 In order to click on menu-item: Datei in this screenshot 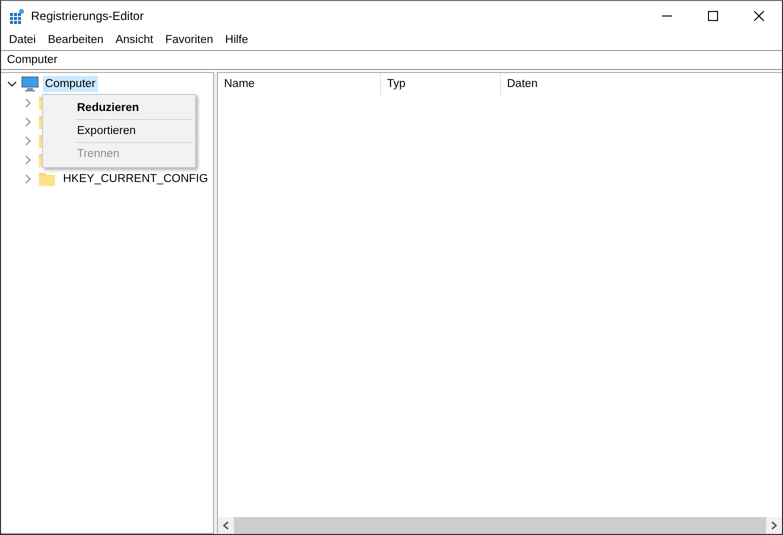, I will do `click(22, 40)`.